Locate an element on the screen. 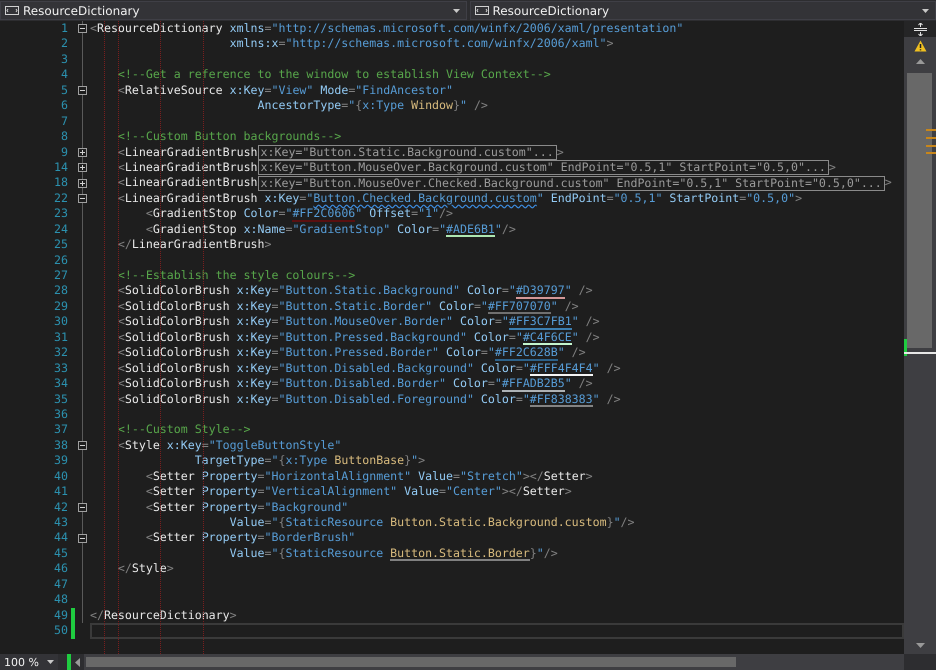 Image resolution: width=936 pixels, height=670 pixels. line-number: 14 is located at coordinates (60, 168).